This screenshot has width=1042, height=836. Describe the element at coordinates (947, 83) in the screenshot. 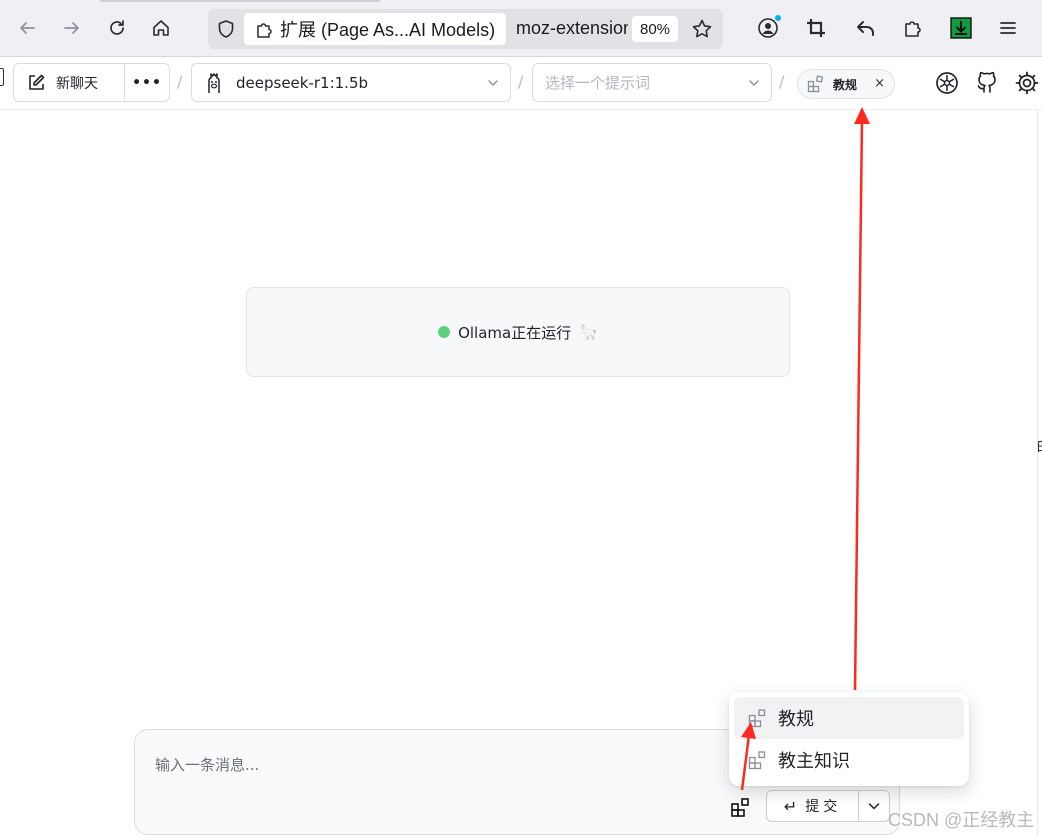

I see `ai-settings-icon` at that location.